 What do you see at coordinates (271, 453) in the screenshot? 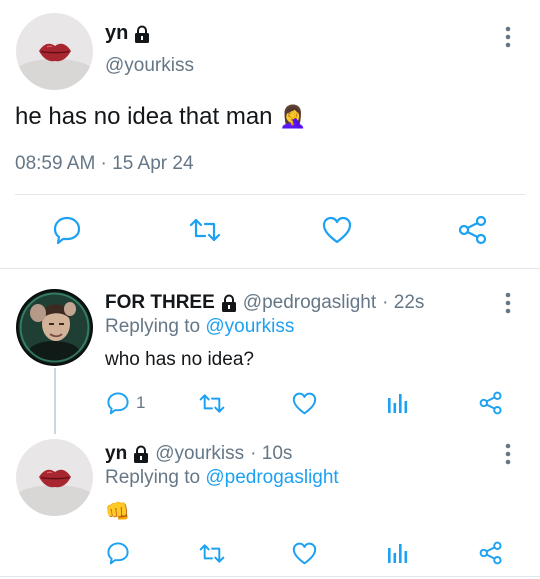
I see `reply-age: · 10s` at bounding box center [271, 453].